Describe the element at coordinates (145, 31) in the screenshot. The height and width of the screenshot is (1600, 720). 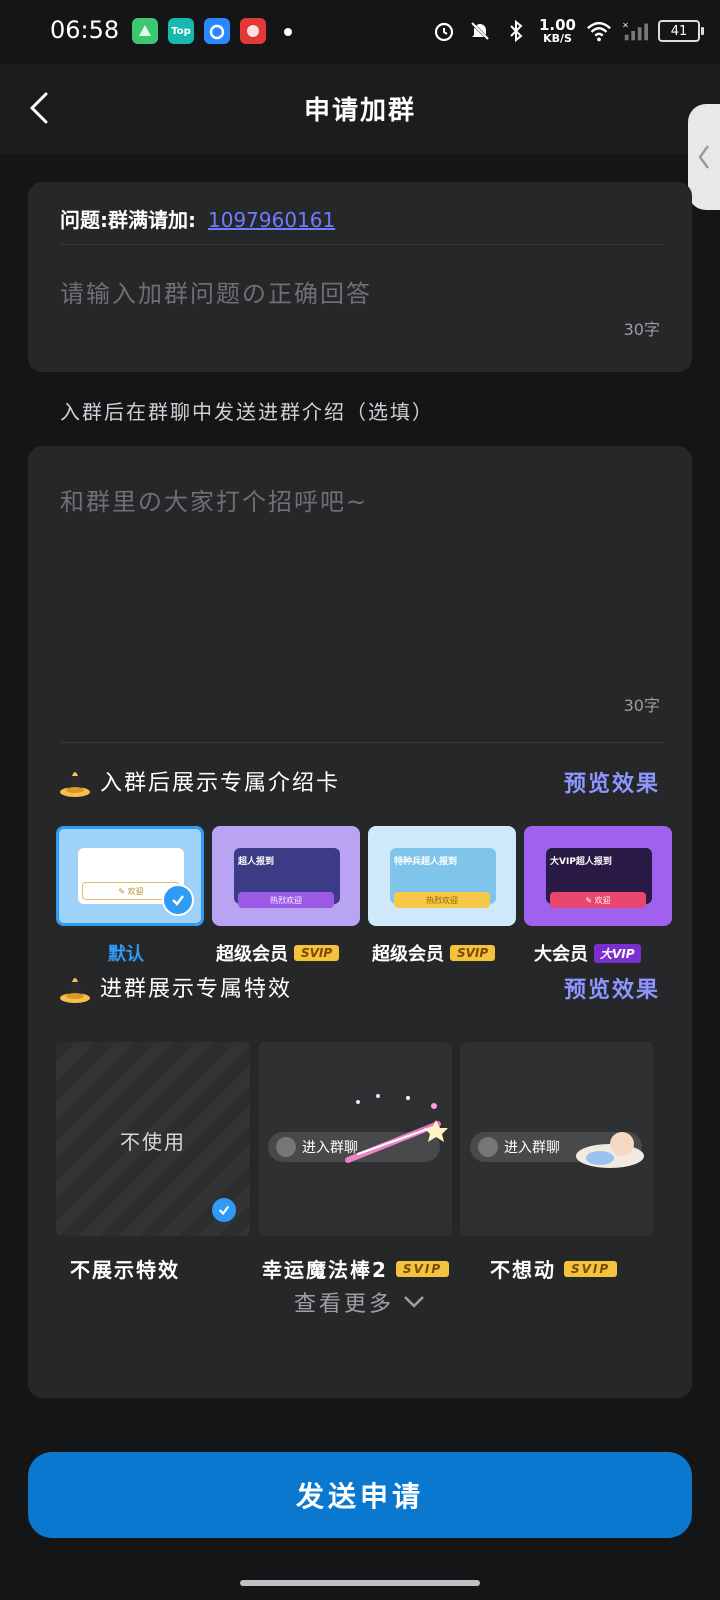
I see `app-icon-green` at that location.